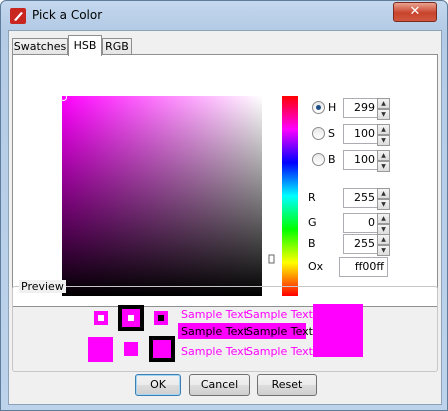 The width and height of the screenshot is (448, 411). What do you see at coordinates (272, 259) in the screenshot?
I see `slider-arrow-icon` at bounding box center [272, 259].